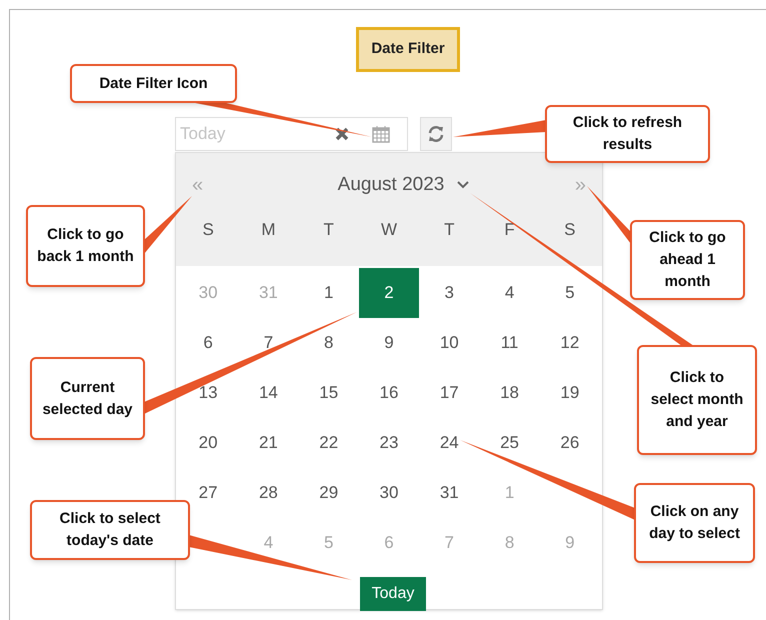 The height and width of the screenshot is (620, 766). What do you see at coordinates (268, 493) in the screenshot?
I see `day-cell: 28` at bounding box center [268, 493].